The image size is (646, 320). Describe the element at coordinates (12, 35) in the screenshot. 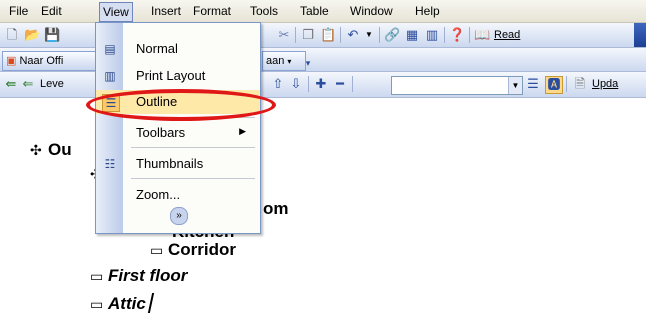

I see `new-document-icon: 🗋` at that location.